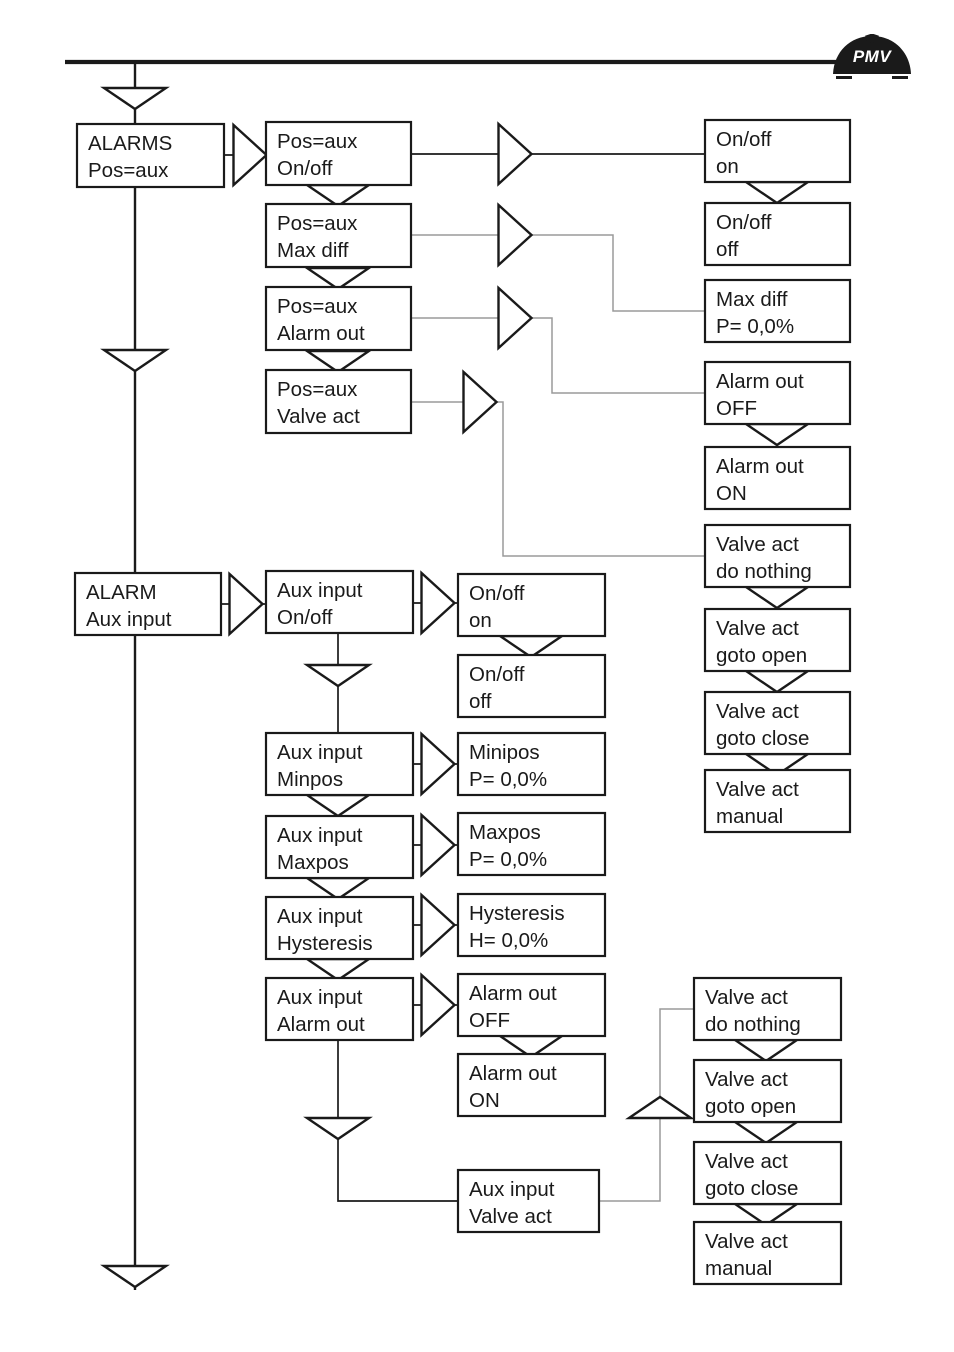 The width and height of the screenshot is (954, 1352). Describe the element at coordinates (531, 844) in the screenshot. I see `menu-box-maxpos-value: Maxpos P= 0,0%` at that location.